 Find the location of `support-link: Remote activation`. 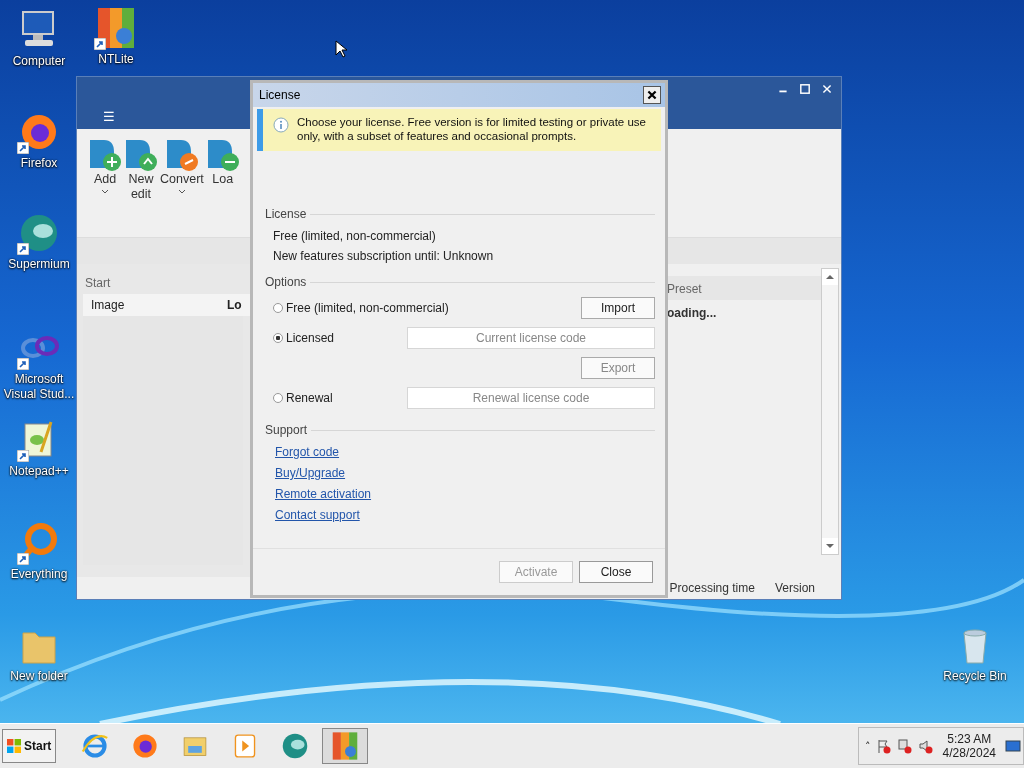

support-link: Remote activation is located at coordinates (323, 494).